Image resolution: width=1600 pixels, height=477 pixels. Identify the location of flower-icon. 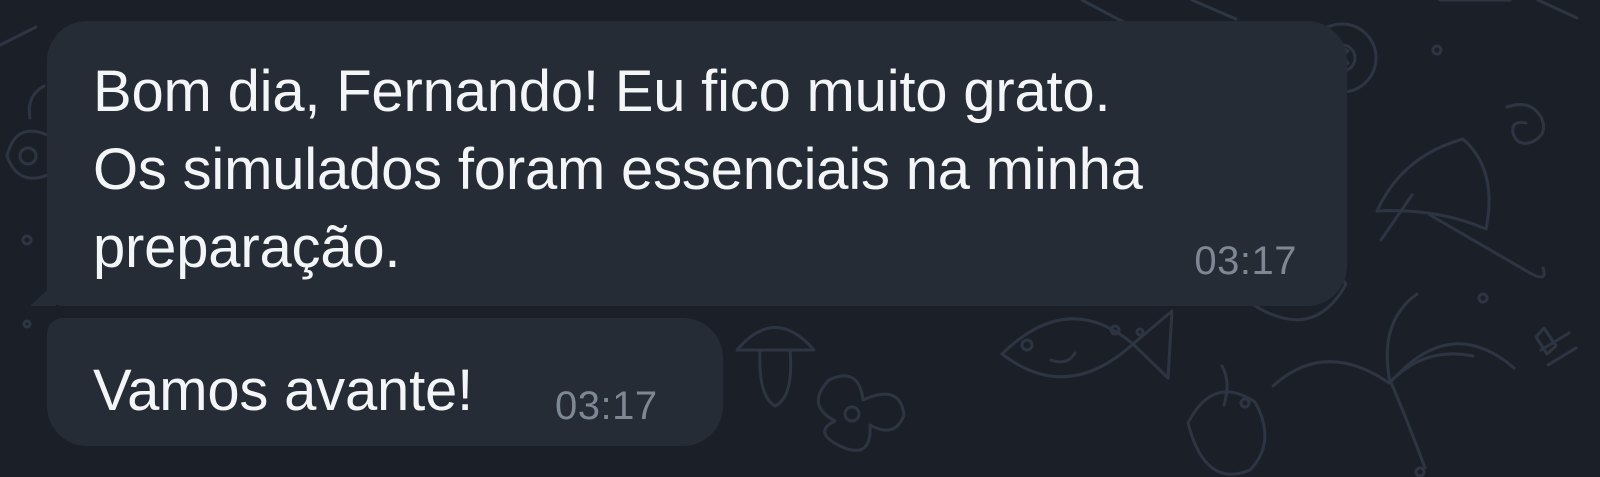
(861, 413).